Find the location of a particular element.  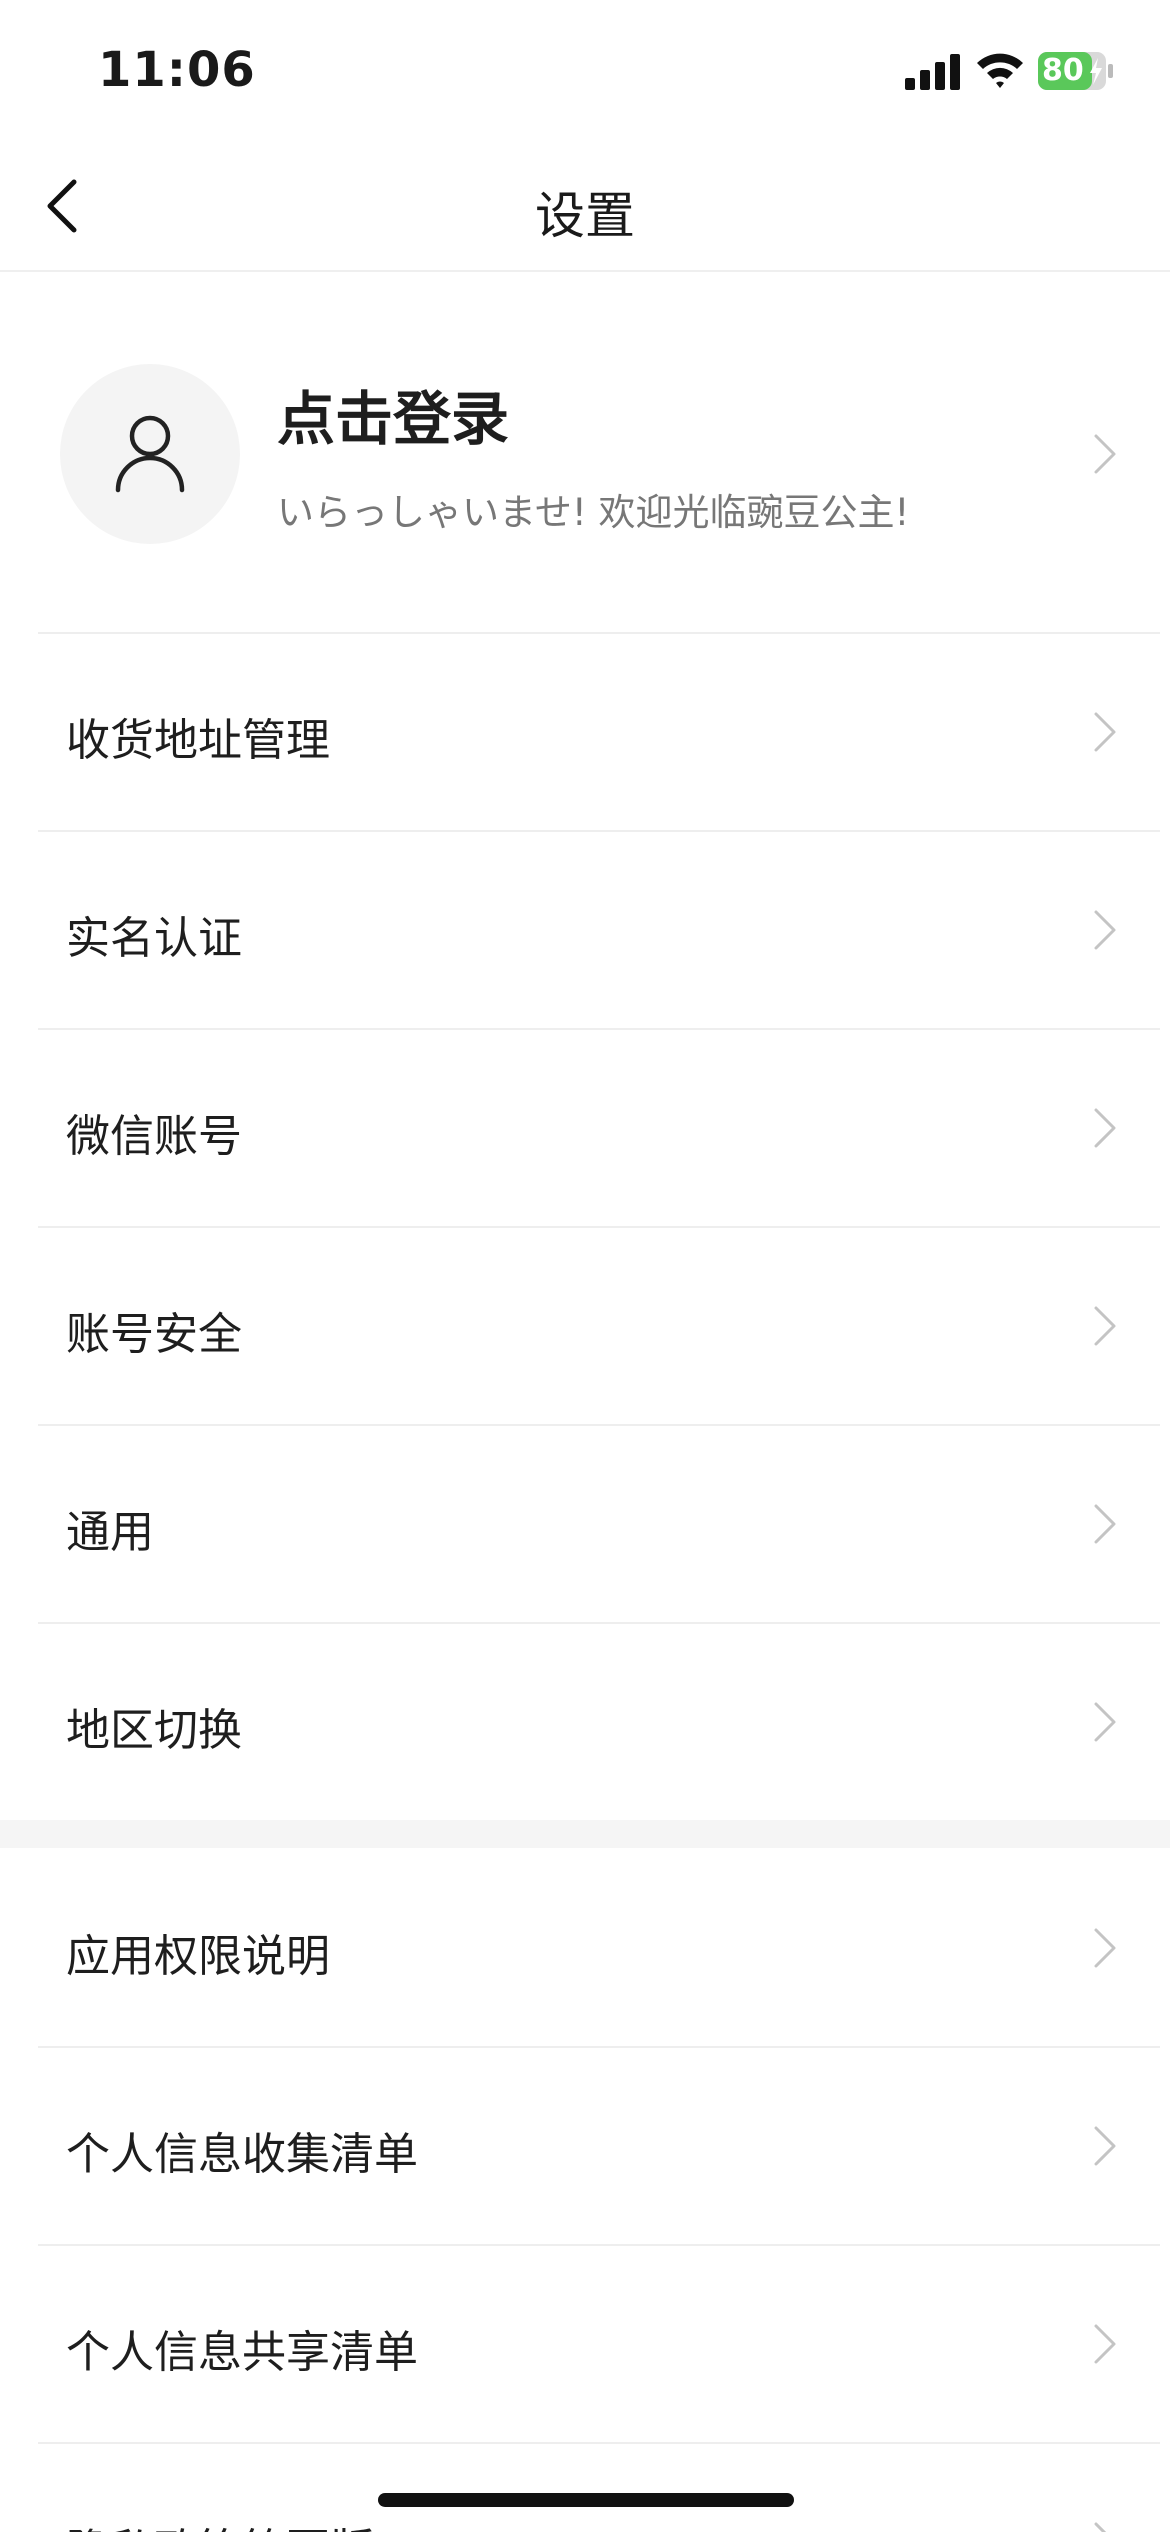

menu-item-label: 实名认证 is located at coordinates (154, 938).